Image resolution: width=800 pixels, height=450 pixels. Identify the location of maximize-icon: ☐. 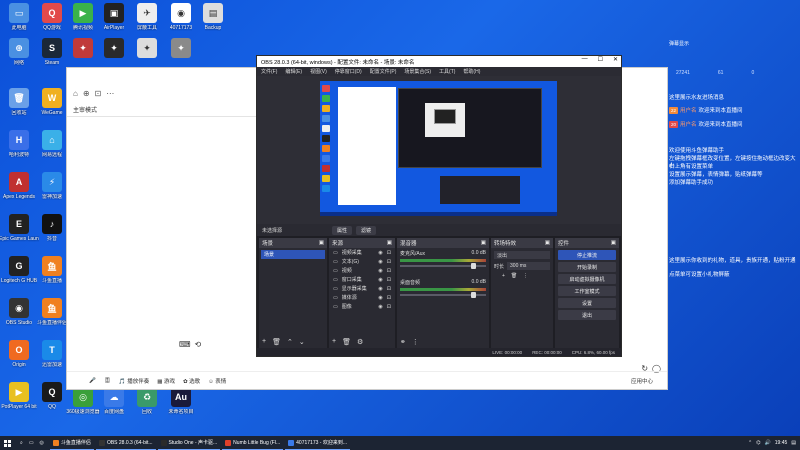
(600, 59).